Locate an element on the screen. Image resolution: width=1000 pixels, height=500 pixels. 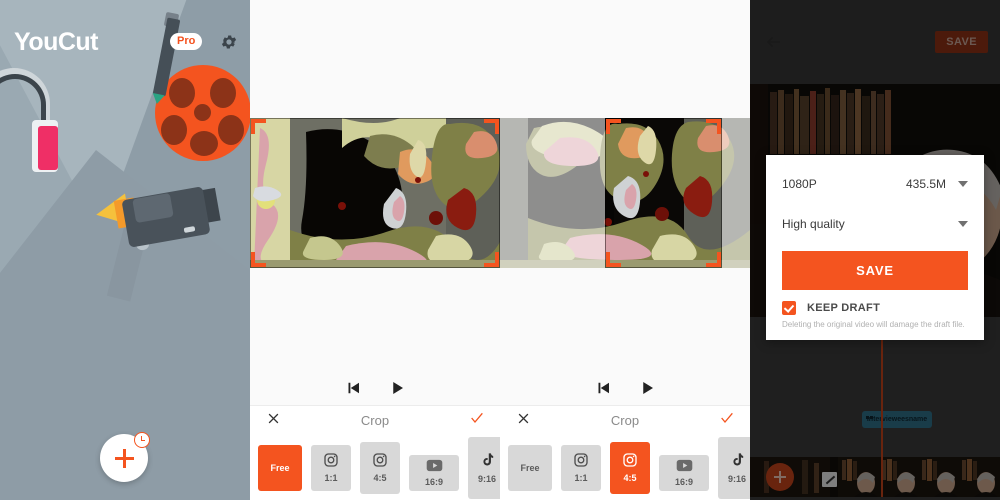
keep-draft-label: KEEP DRAFT is located at coordinates (844, 308).